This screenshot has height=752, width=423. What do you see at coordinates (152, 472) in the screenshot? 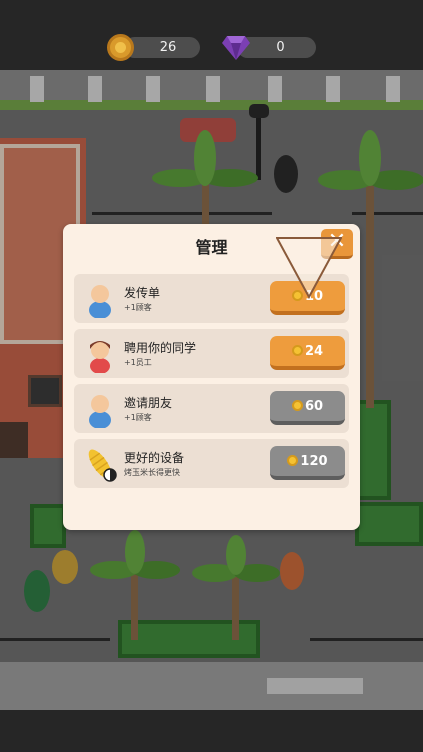
I see `upgrade-subtitle: 烤玉米长得更快` at bounding box center [152, 472].